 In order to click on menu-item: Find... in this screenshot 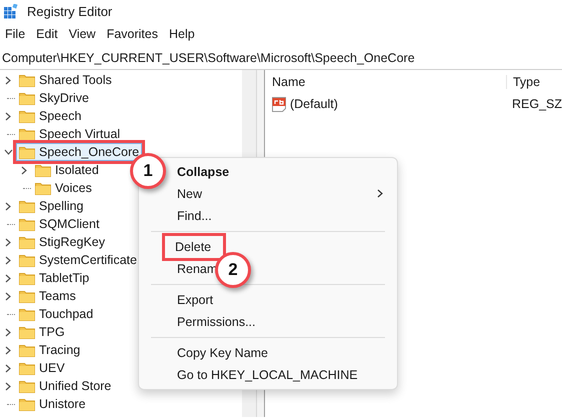, I will do `click(194, 216)`.